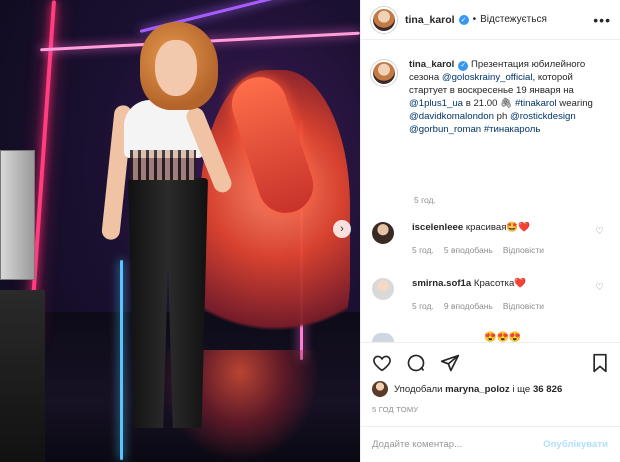 Image resolution: width=620 pixels, height=462 pixels. I want to click on more-icon: •••, so click(602, 20).